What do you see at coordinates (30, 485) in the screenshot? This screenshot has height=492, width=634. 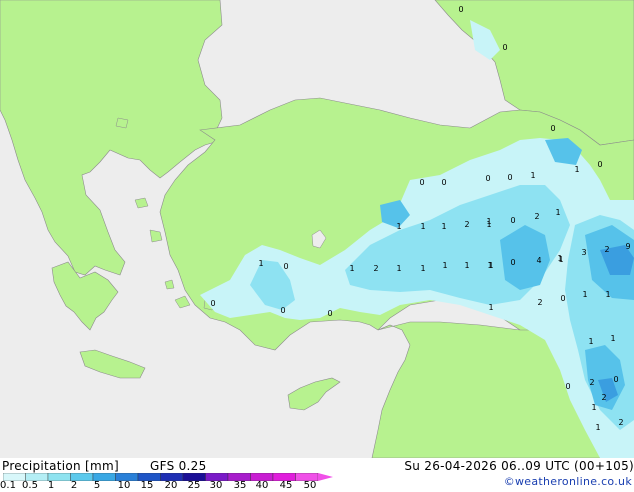 I see `legend-tick-label: 0.5` at bounding box center [30, 485].